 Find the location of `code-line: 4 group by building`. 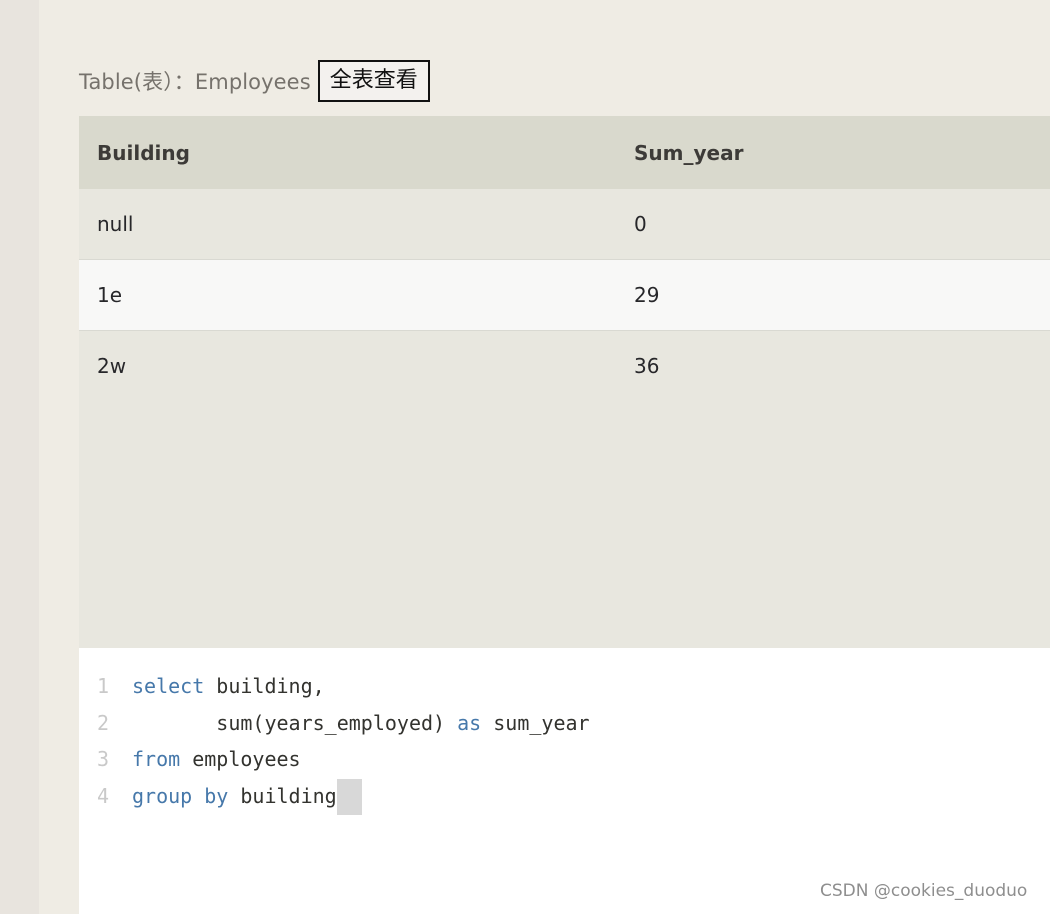

code-line: 4 group by building is located at coordinates (220, 797).